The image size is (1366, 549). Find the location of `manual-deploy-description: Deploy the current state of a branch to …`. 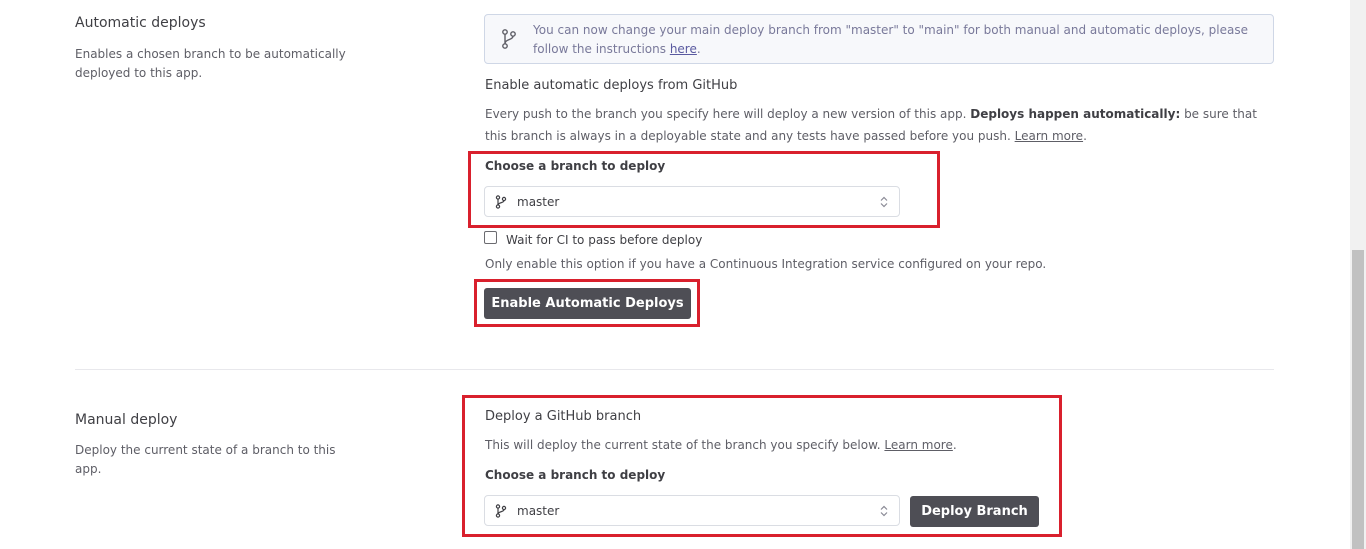

manual-deploy-description: Deploy the current state of a branch to … is located at coordinates (205, 459).